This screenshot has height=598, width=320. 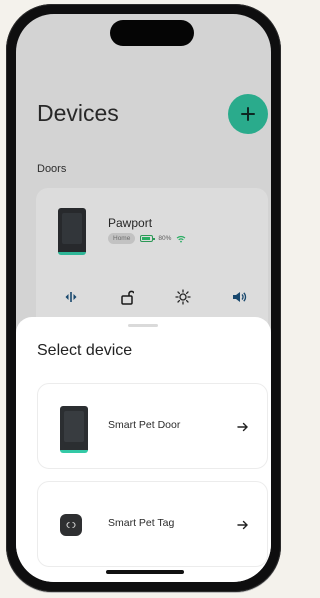 What do you see at coordinates (144, 425) in the screenshot?
I see `option-label: Smart Pet Door` at bounding box center [144, 425].